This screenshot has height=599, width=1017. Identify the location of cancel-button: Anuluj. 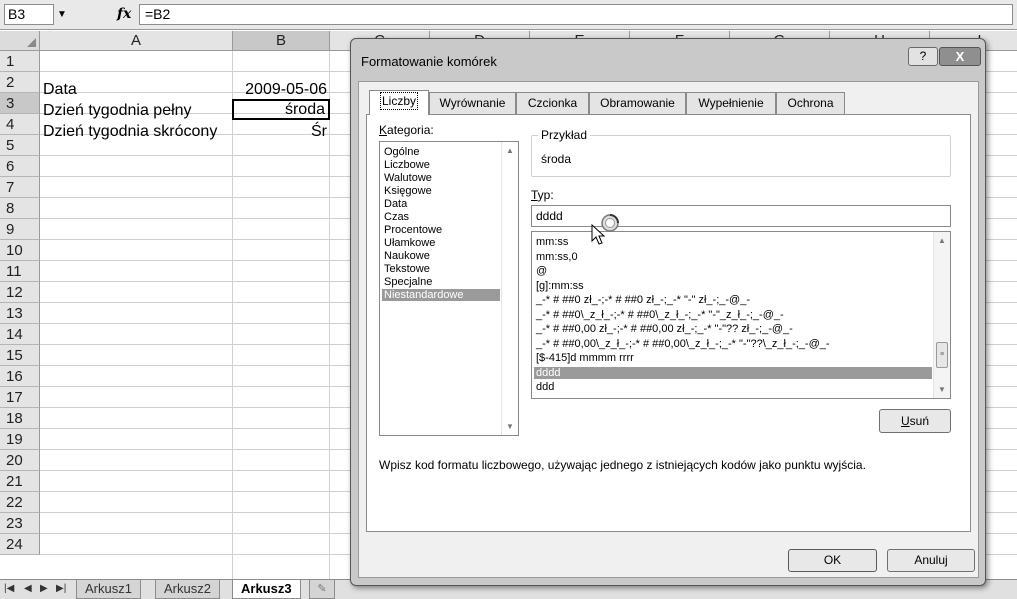
(931, 560).